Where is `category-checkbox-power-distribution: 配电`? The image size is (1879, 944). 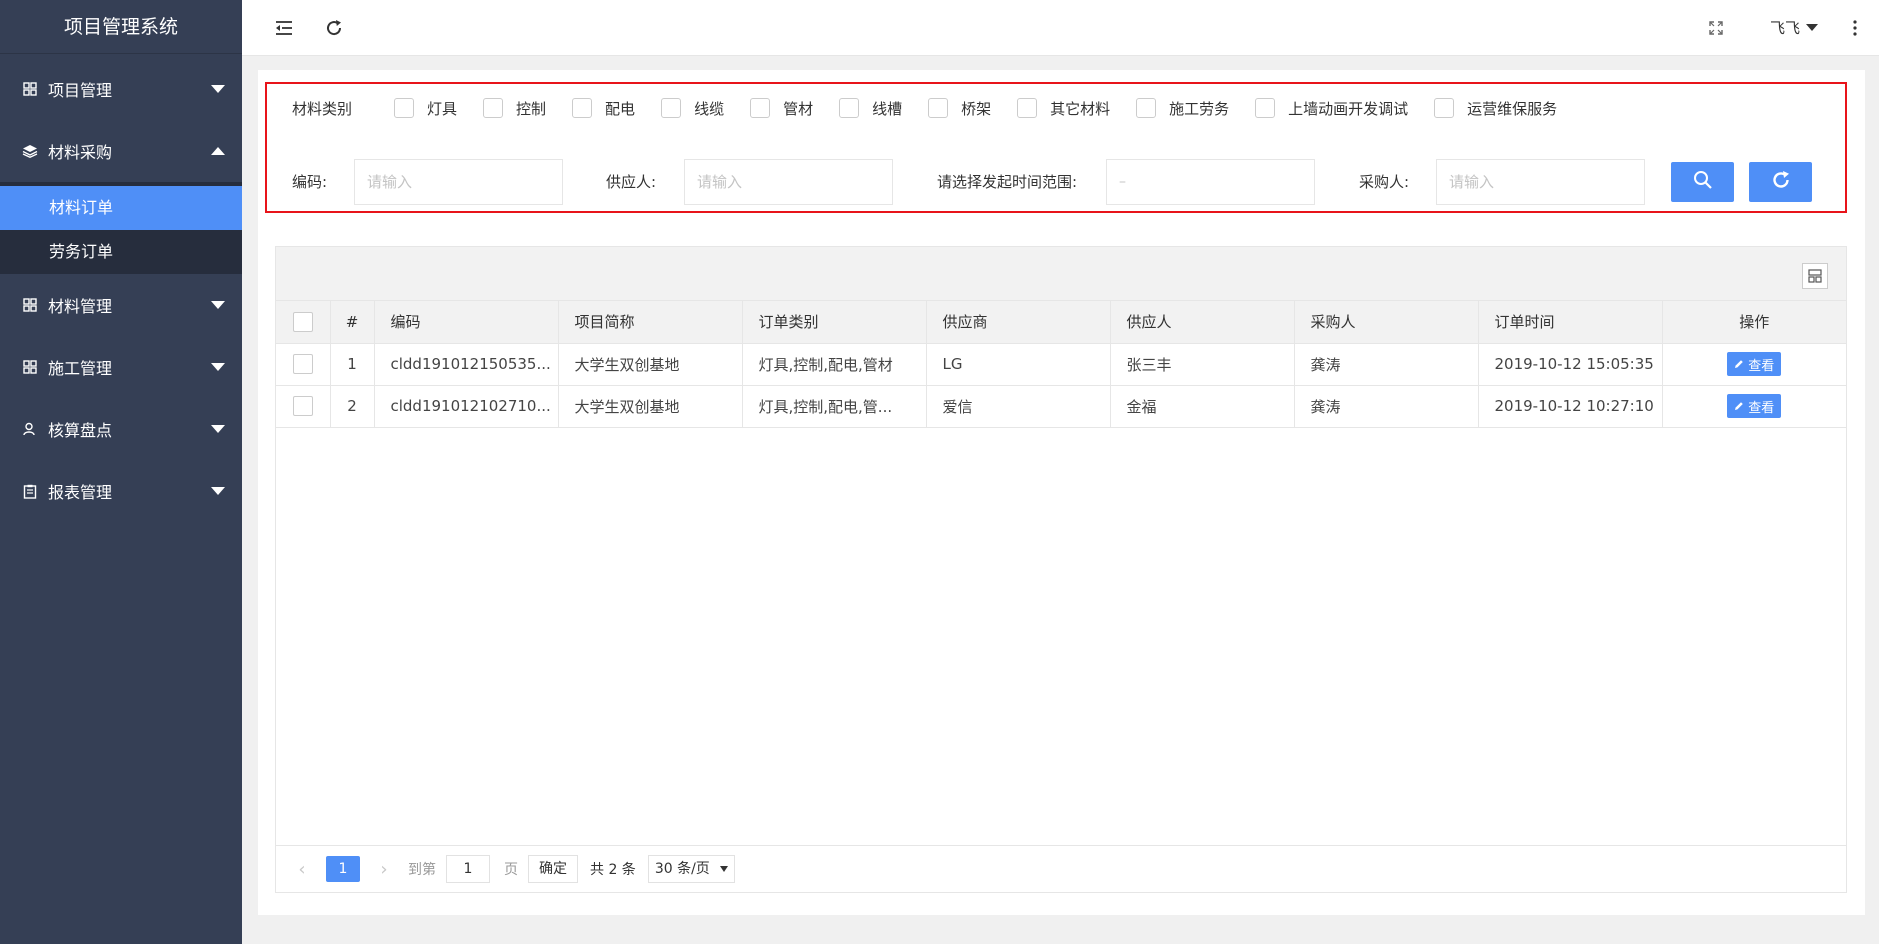
category-checkbox-power-distribution: 配电 is located at coordinates (603, 108).